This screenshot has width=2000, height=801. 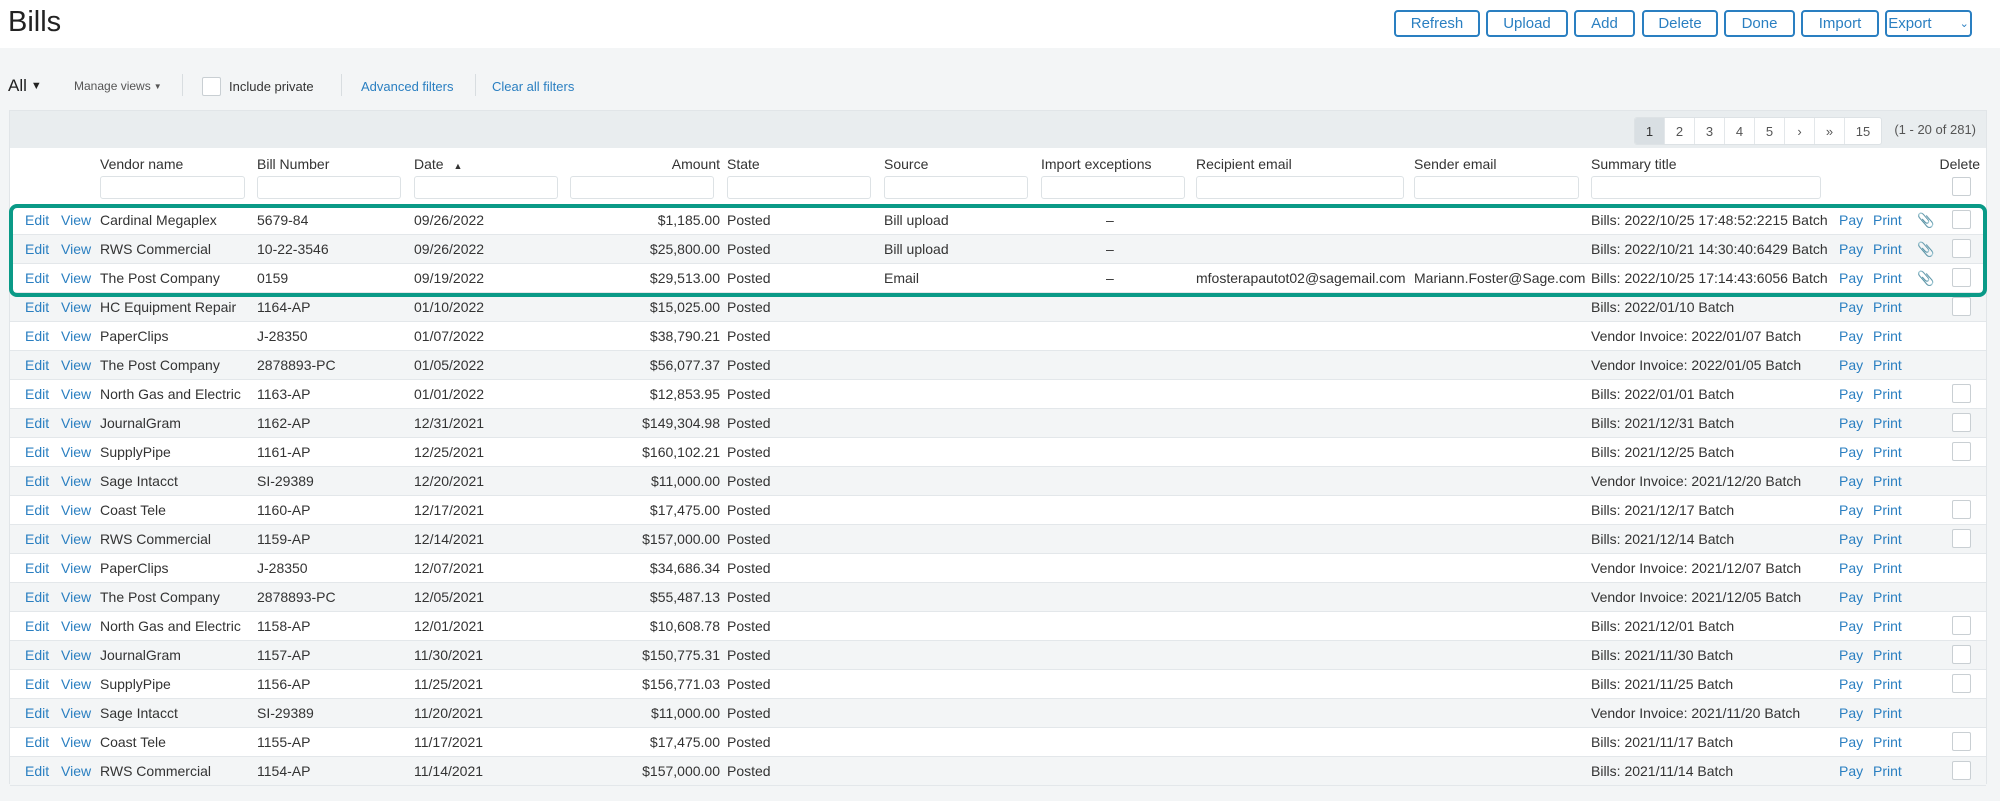 I want to click on include-private-checkbox, so click(x=211, y=86).